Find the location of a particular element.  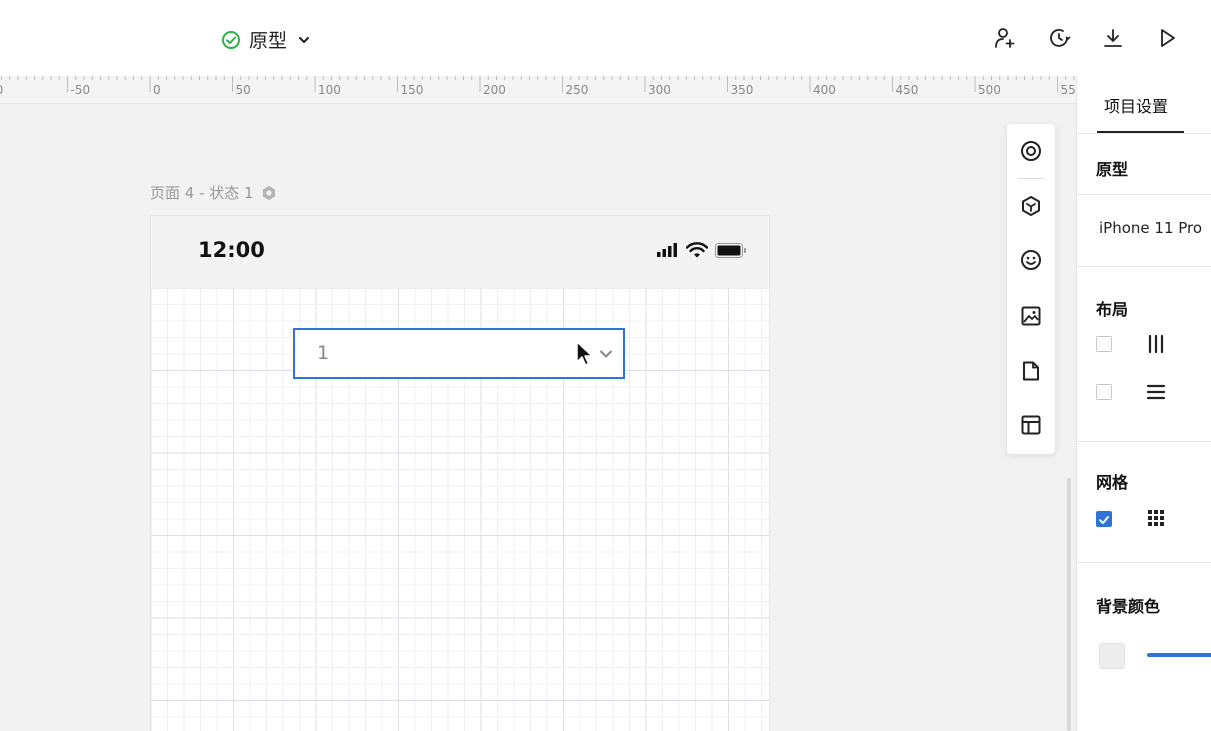

ruler-label: 300 is located at coordinates (659, 90).